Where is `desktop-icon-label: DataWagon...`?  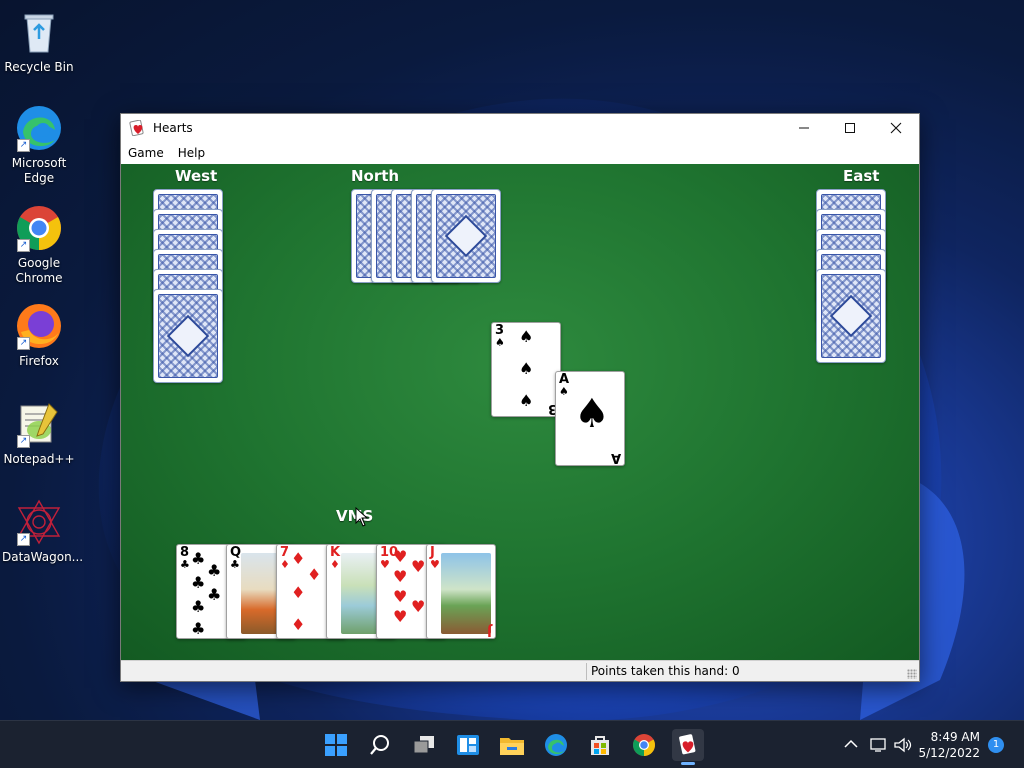 desktop-icon-label: DataWagon... is located at coordinates (43, 557).